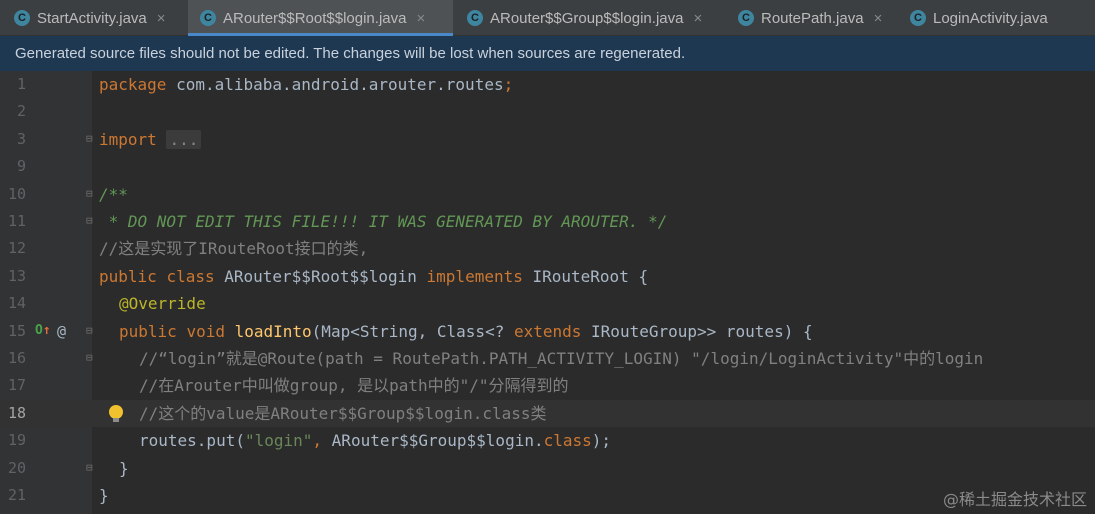 This screenshot has width=1095, height=514. Describe the element at coordinates (547, 468) in the screenshot. I see `code-line: 20 ⊟ }` at that location.